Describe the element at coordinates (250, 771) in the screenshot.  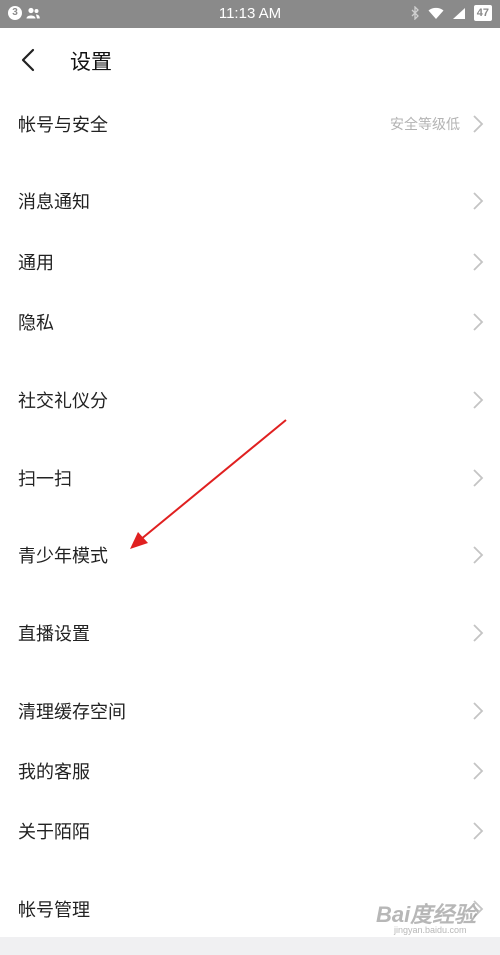
I see `setting-row-customer-service: 我的客服` at that location.